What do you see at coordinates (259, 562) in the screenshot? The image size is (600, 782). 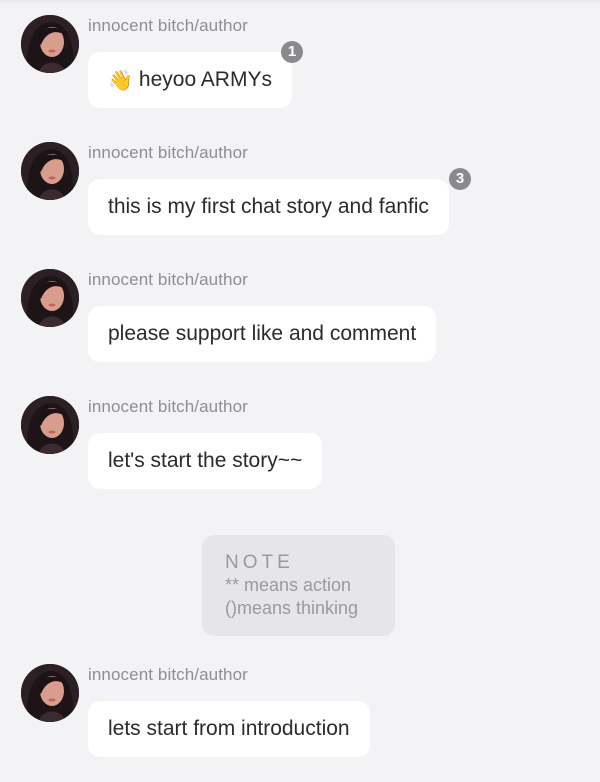 I see `note-title: NOTE` at bounding box center [259, 562].